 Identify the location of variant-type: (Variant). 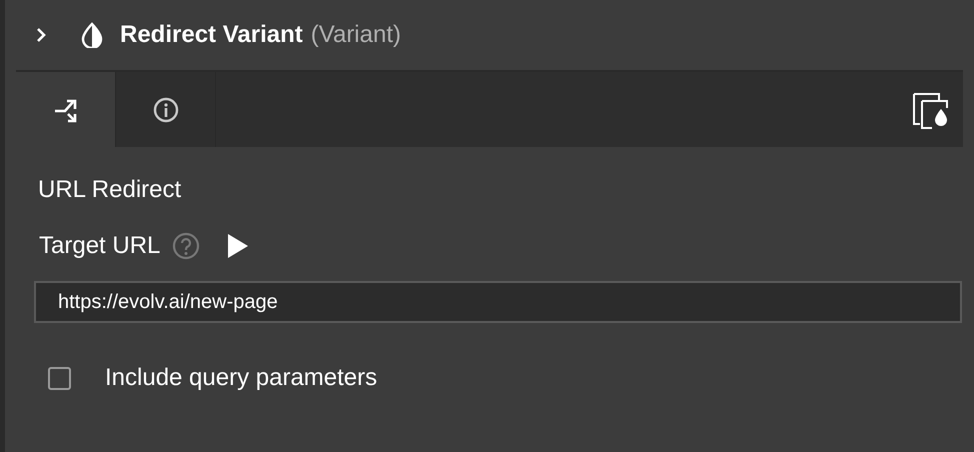
(355, 35).